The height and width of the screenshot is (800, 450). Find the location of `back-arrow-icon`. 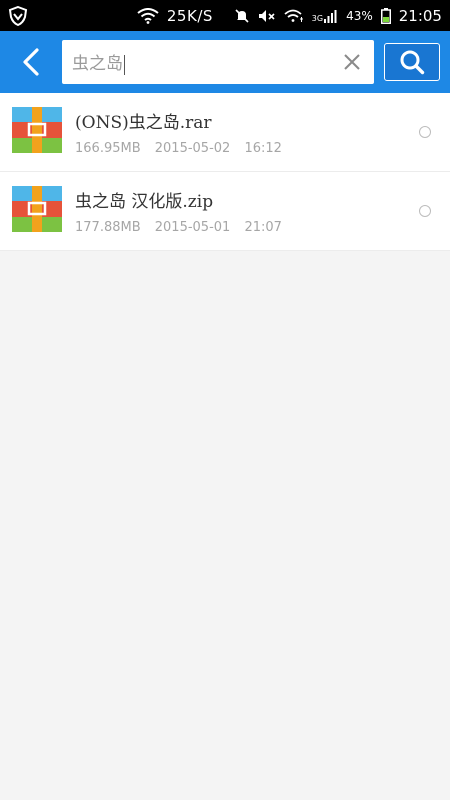

back-arrow-icon is located at coordinates (31, 62).